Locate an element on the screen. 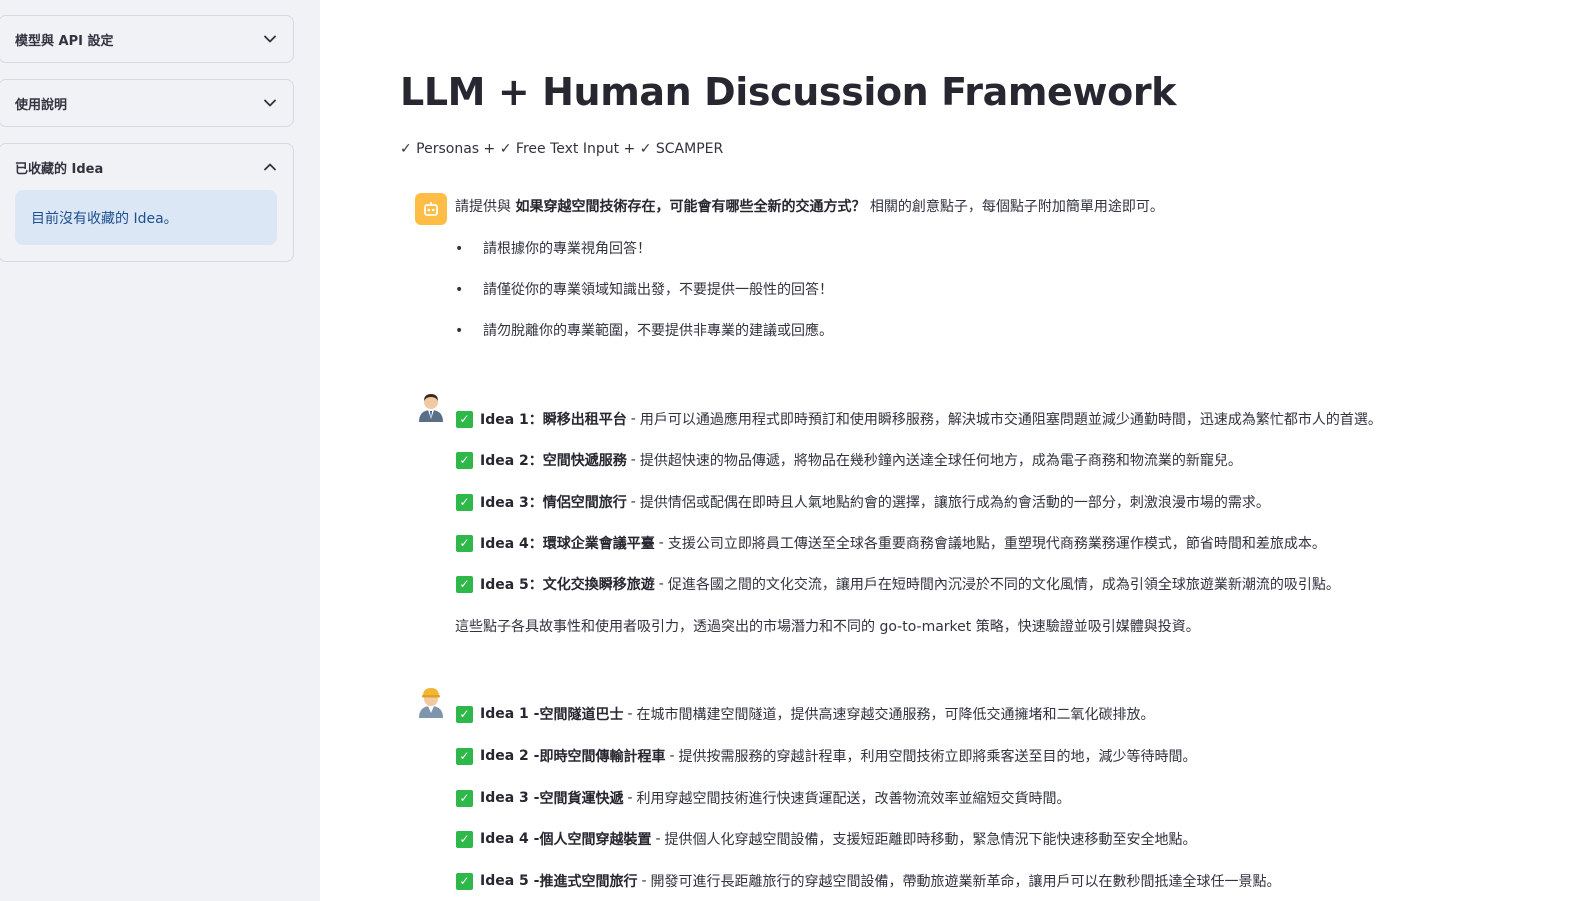 The height and width of the screenshot is (901, 1579). idea-name: 瞬移出租平台 is located at coordinates (584, 420).